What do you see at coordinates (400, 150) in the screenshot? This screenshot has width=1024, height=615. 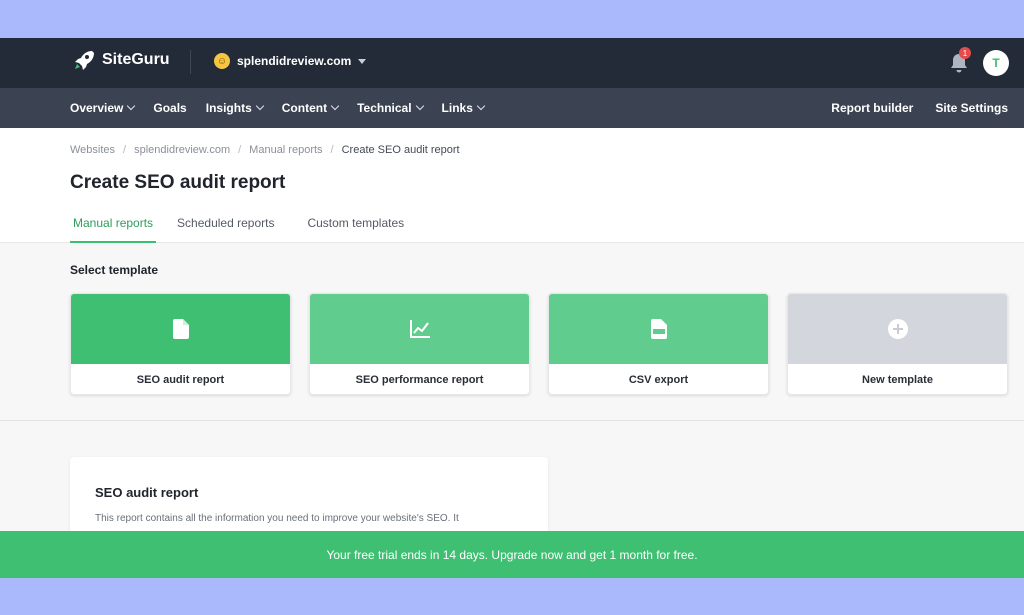 I see `breadcrumb-current: Create SEO audit report` at bounding box center [400, 150].